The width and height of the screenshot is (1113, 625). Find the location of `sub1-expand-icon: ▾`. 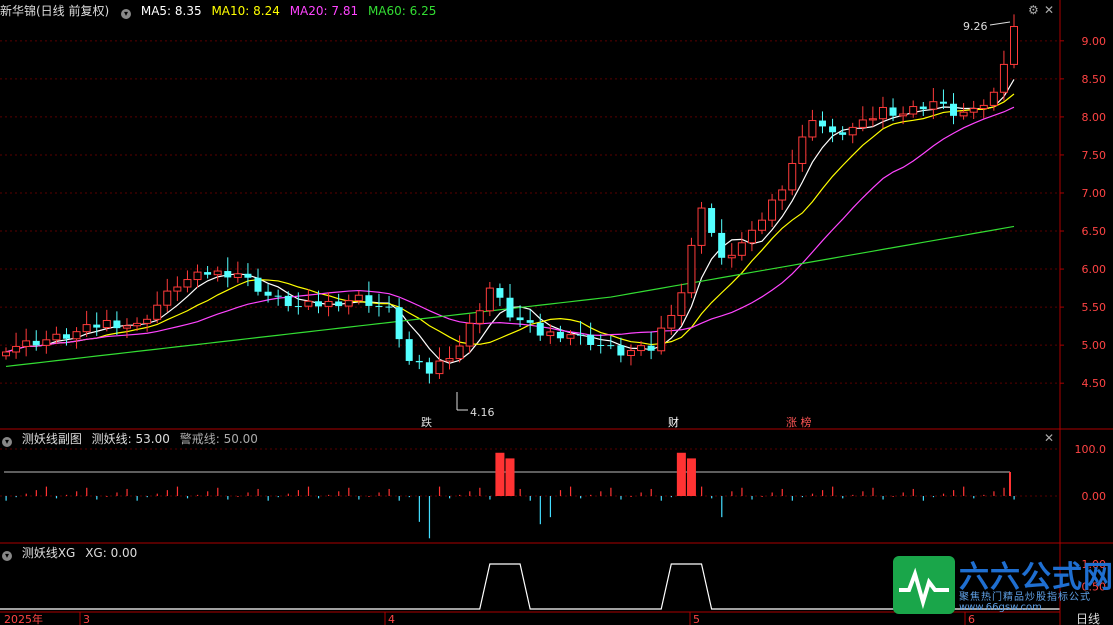

sub1-expand-icon: ▾ is located at coordinates (7, 442).